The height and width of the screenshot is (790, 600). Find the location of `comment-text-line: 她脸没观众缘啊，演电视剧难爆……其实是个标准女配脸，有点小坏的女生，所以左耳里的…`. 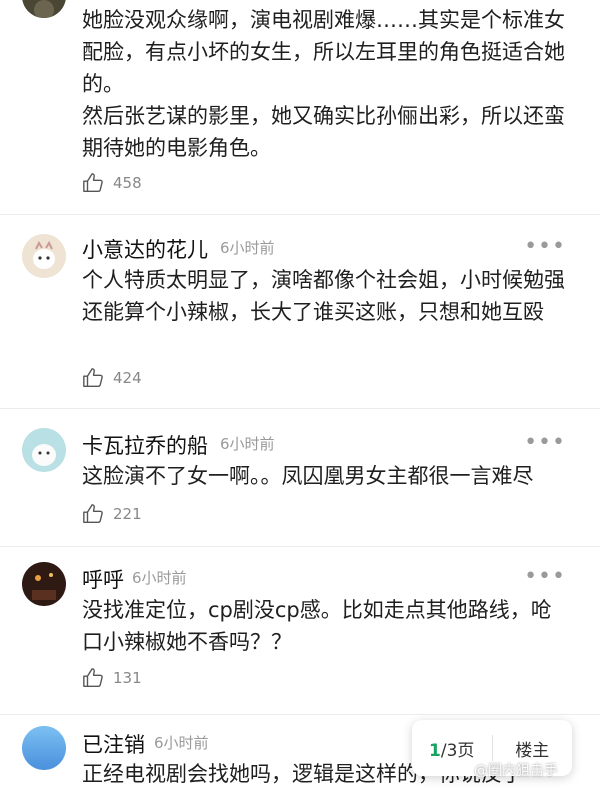

comment-text-line: 她脸没观众缘啊，演电视剧难爆……其实是个标准女配脸，有点小坏的女生，所以左耳里的… is located at coordinates (323, 52).